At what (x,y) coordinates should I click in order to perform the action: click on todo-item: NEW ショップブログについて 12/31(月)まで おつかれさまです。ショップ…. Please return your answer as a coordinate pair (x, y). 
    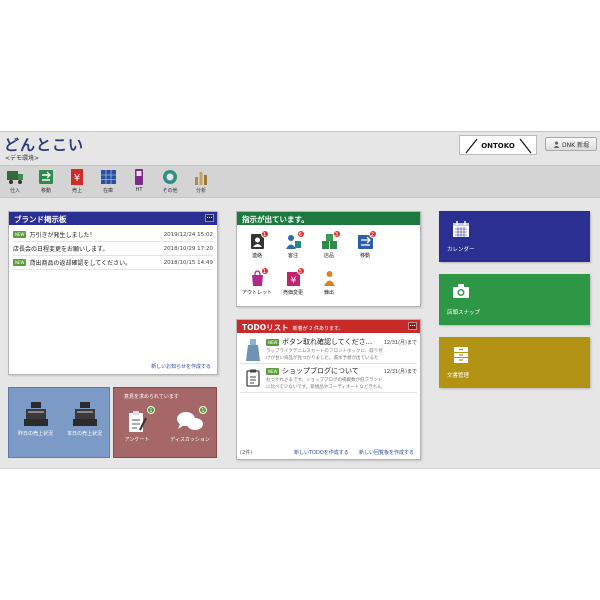
    Looking at the image, I should click on (328, 379).